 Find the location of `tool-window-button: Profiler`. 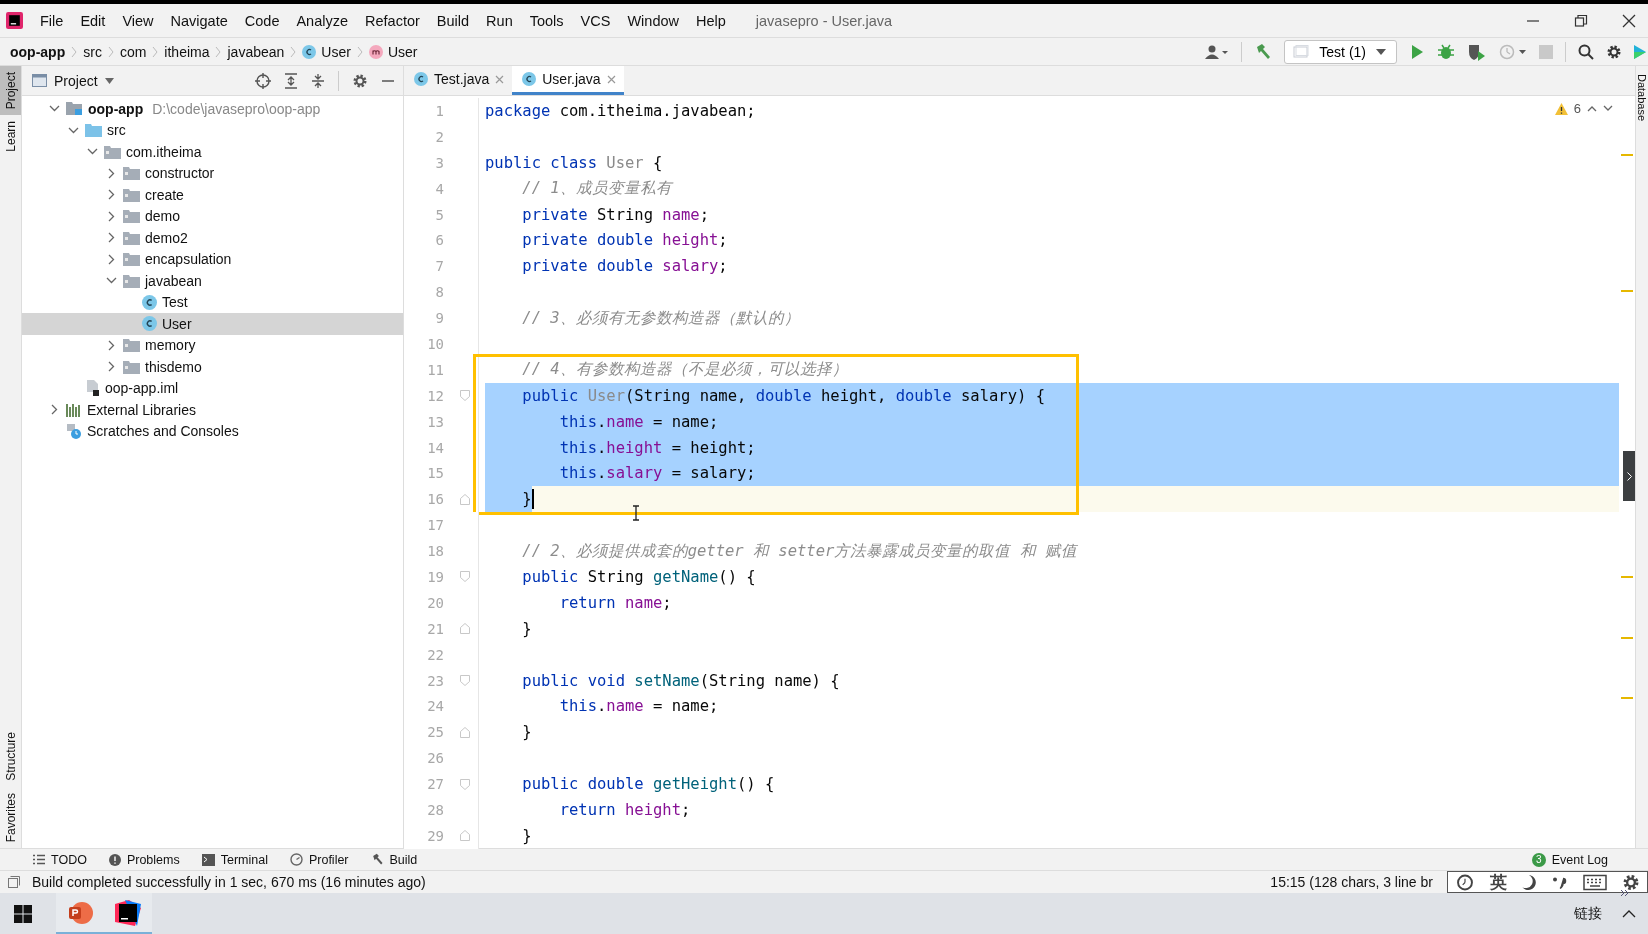

tool-window-button: Profiler is located at coordinates (319, 859).